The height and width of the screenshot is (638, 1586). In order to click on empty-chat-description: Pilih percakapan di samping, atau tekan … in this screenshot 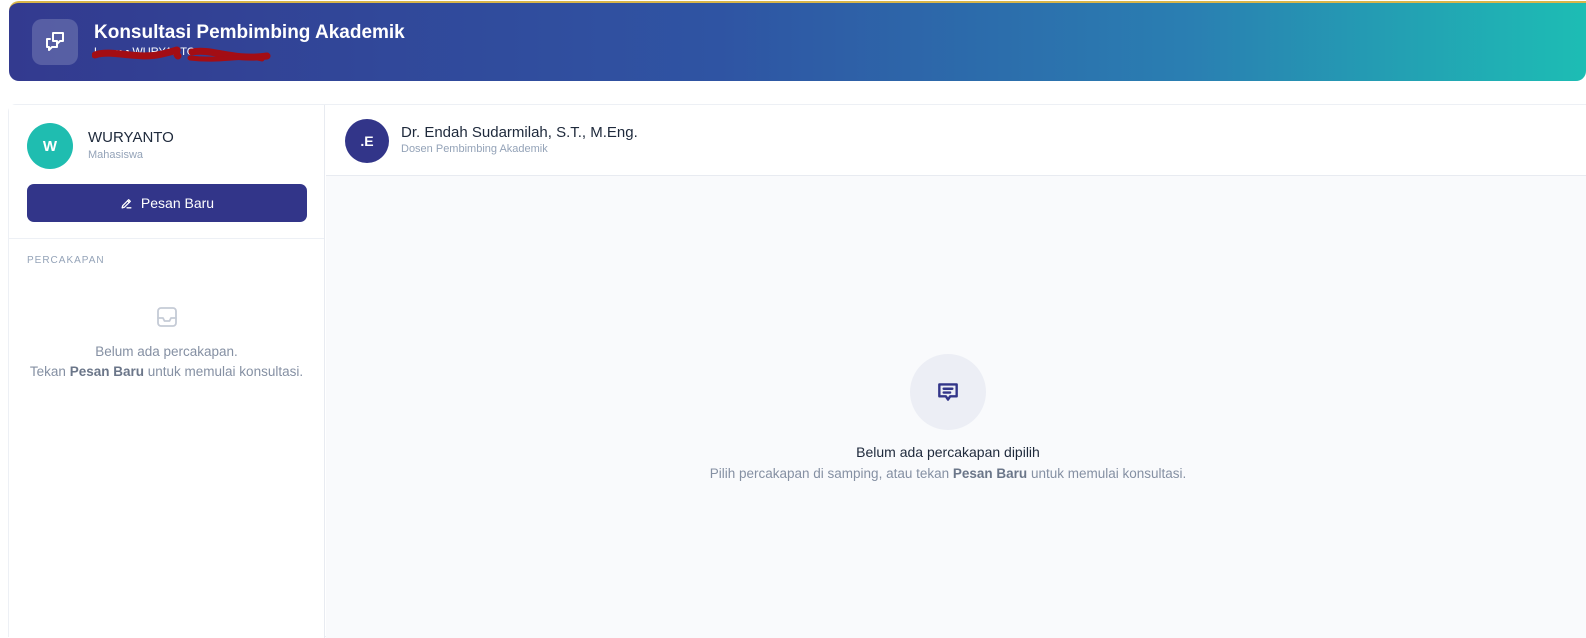, I will do `click(948, 473)`.